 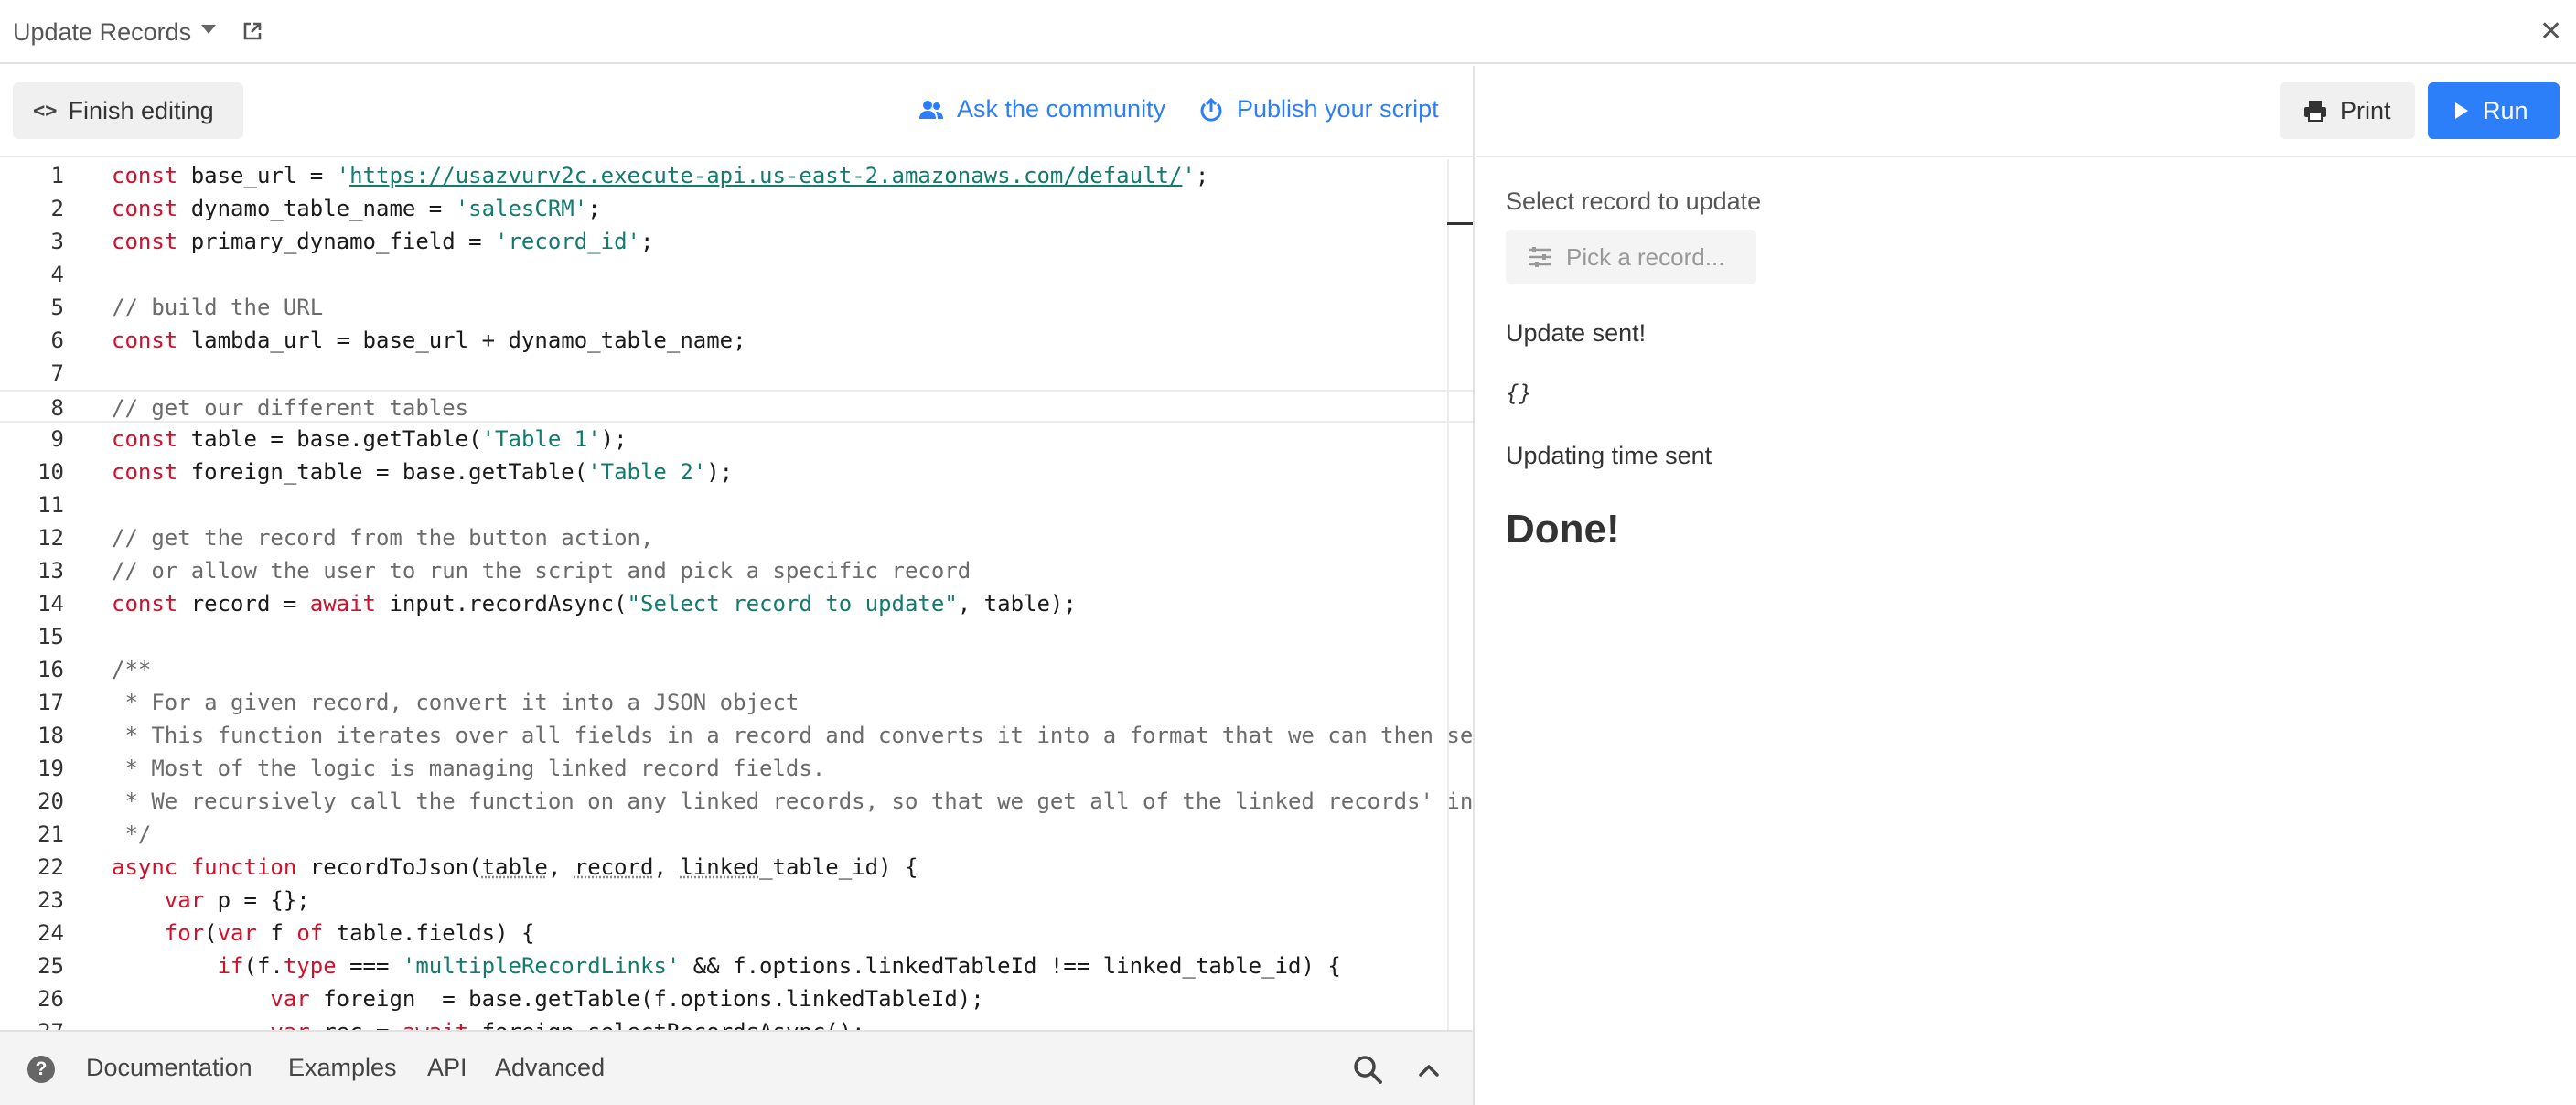 What do you see at coordinates (736, 636) in the screenshot?
I see `code-line: 15` at bounding box center [736, 636].